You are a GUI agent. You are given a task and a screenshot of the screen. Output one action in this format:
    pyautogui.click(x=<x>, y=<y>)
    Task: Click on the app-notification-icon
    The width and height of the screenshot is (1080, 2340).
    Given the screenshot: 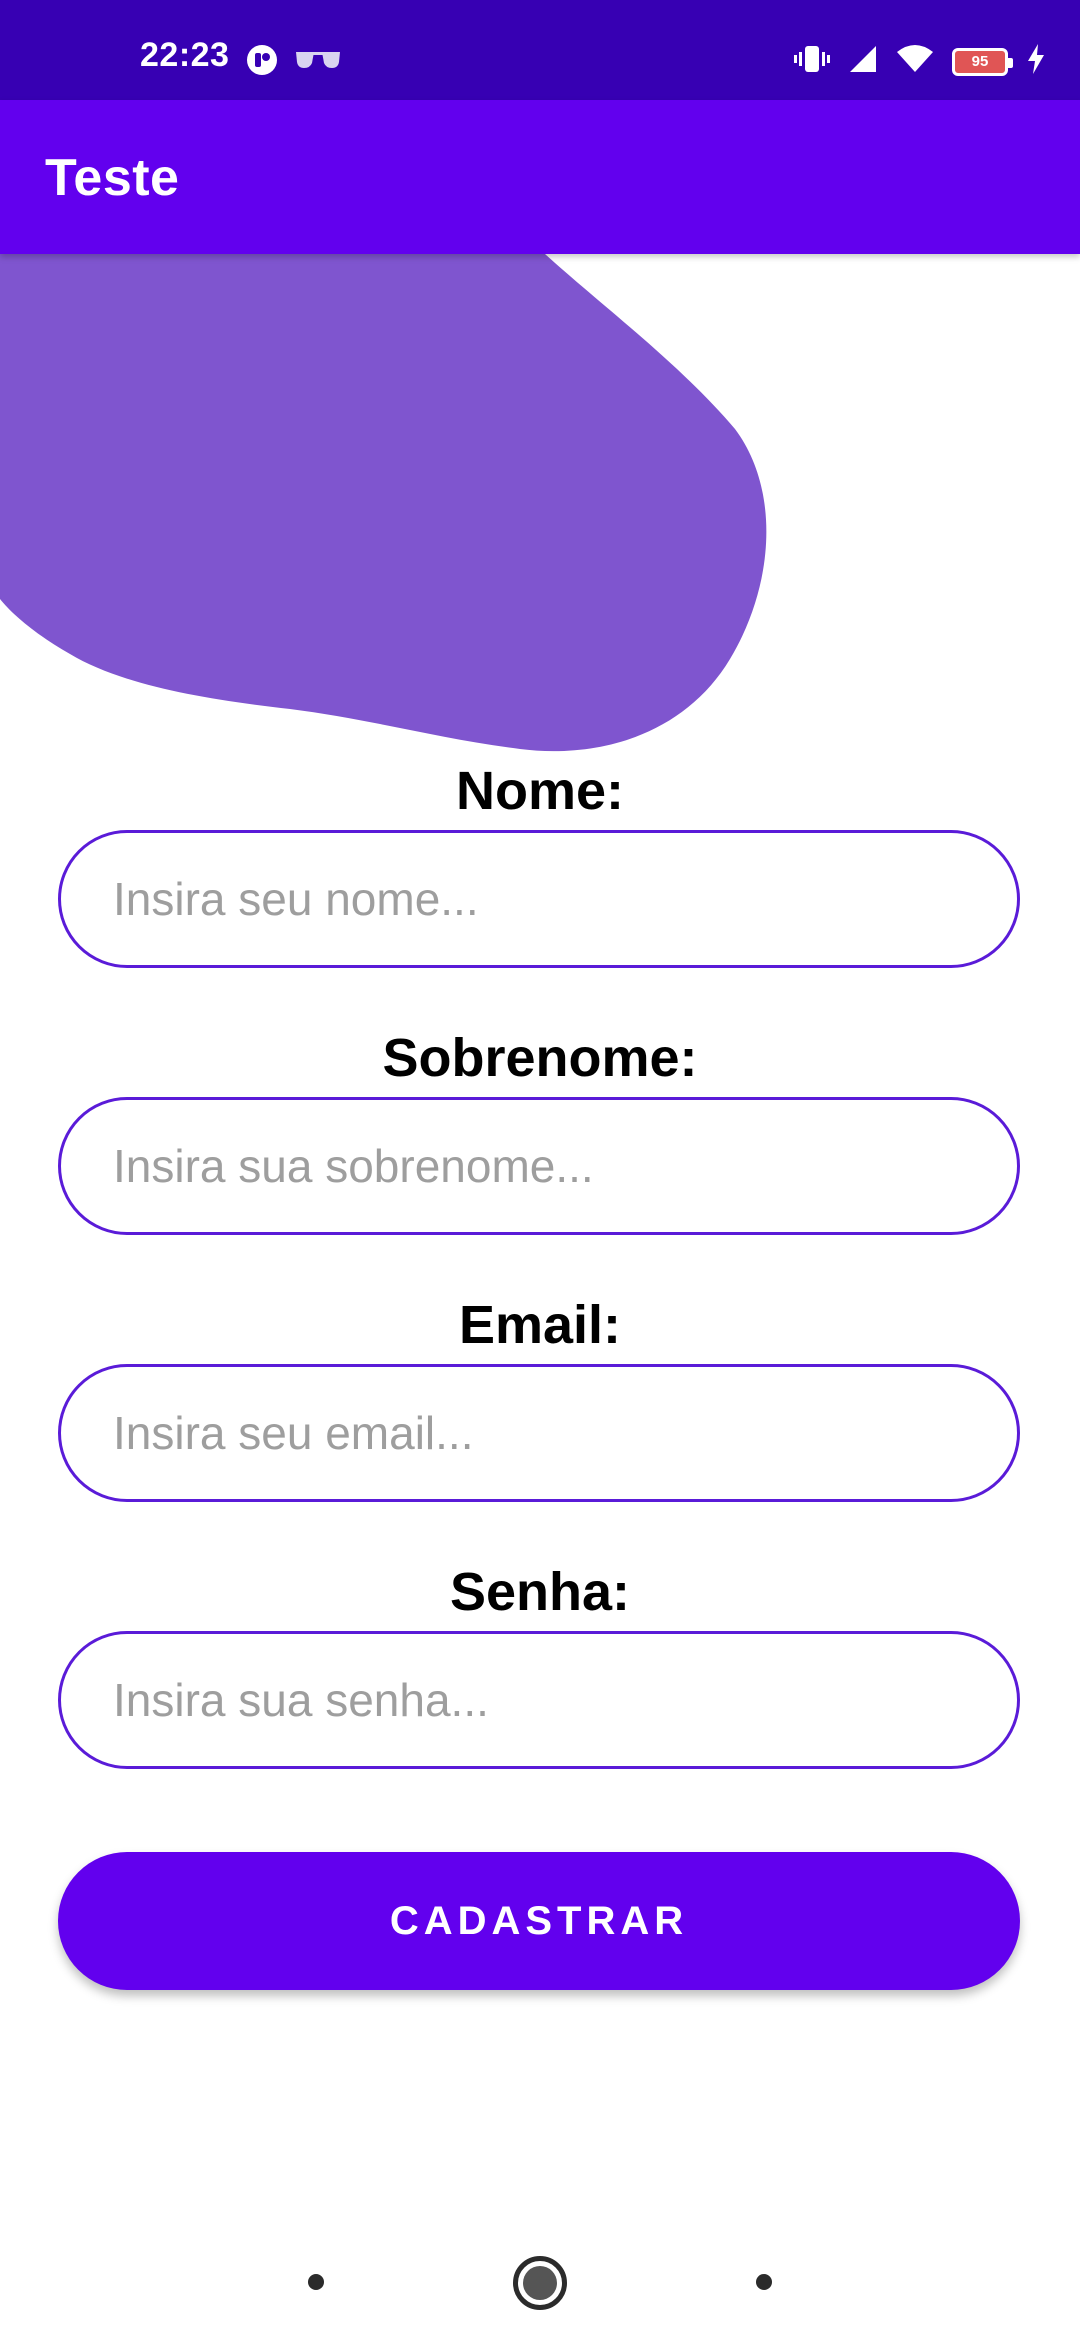 What is the action you would take?
    pyautogui.click(x=262, y=62)
    